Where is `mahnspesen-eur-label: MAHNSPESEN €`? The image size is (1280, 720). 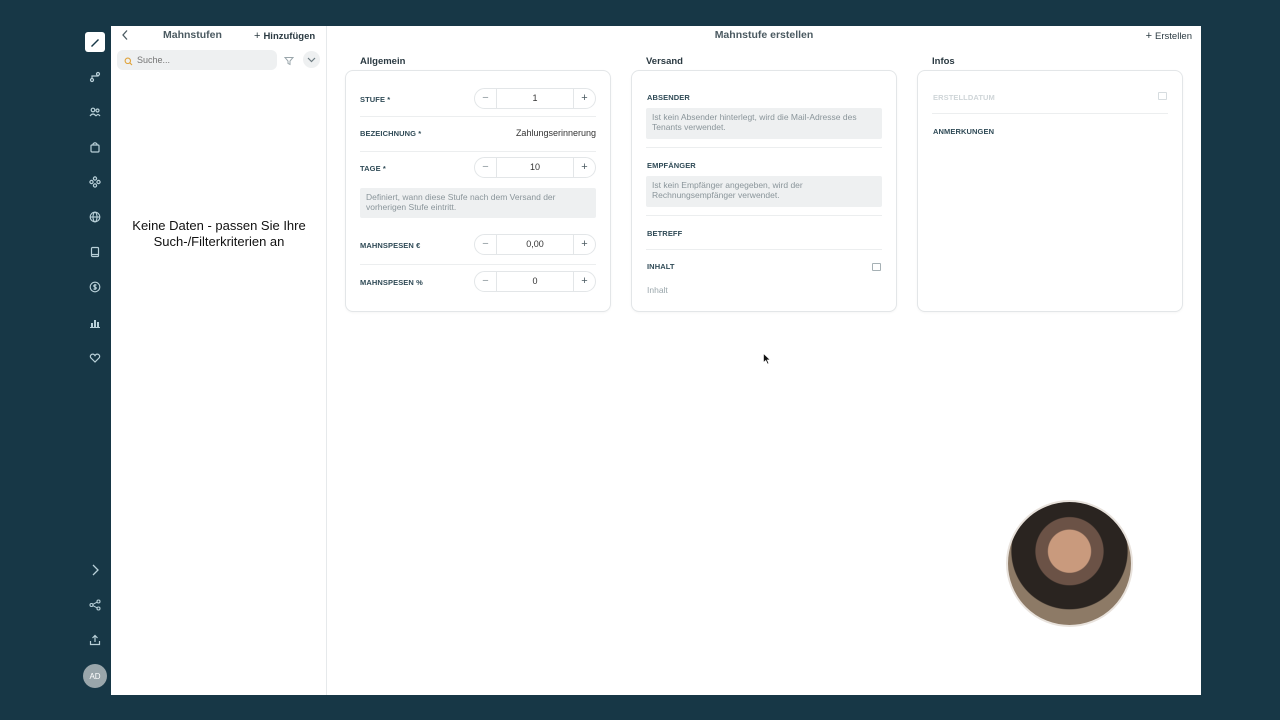
mahnspesen-eur-label: MAHNSPESEN € is located at coordinates (390, 245).